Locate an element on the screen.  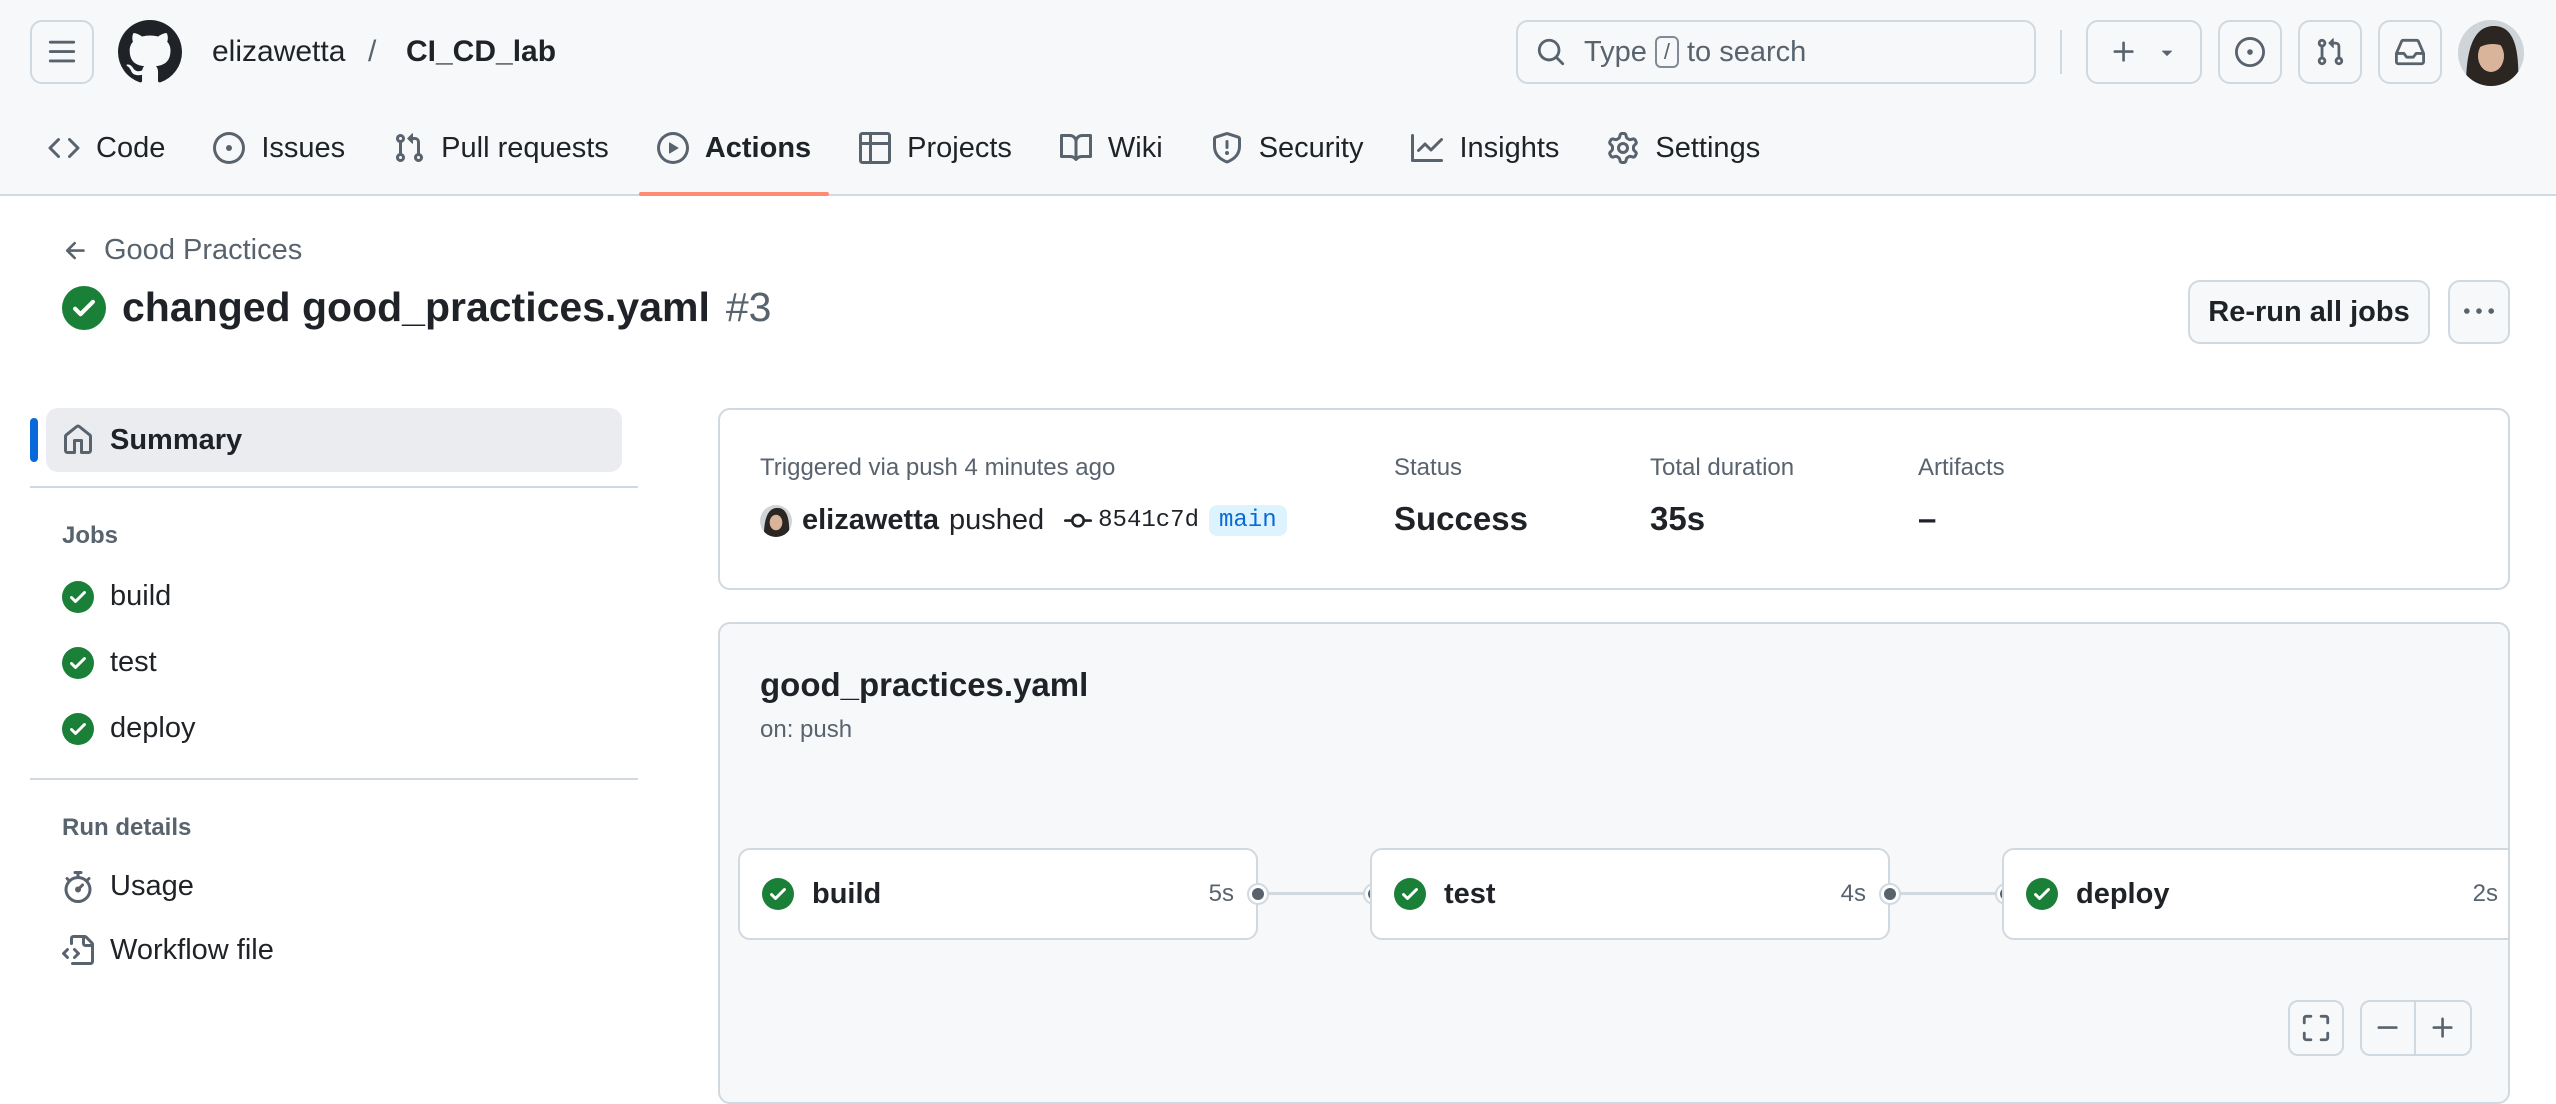
table-icon is located at coordinates (875, 148).